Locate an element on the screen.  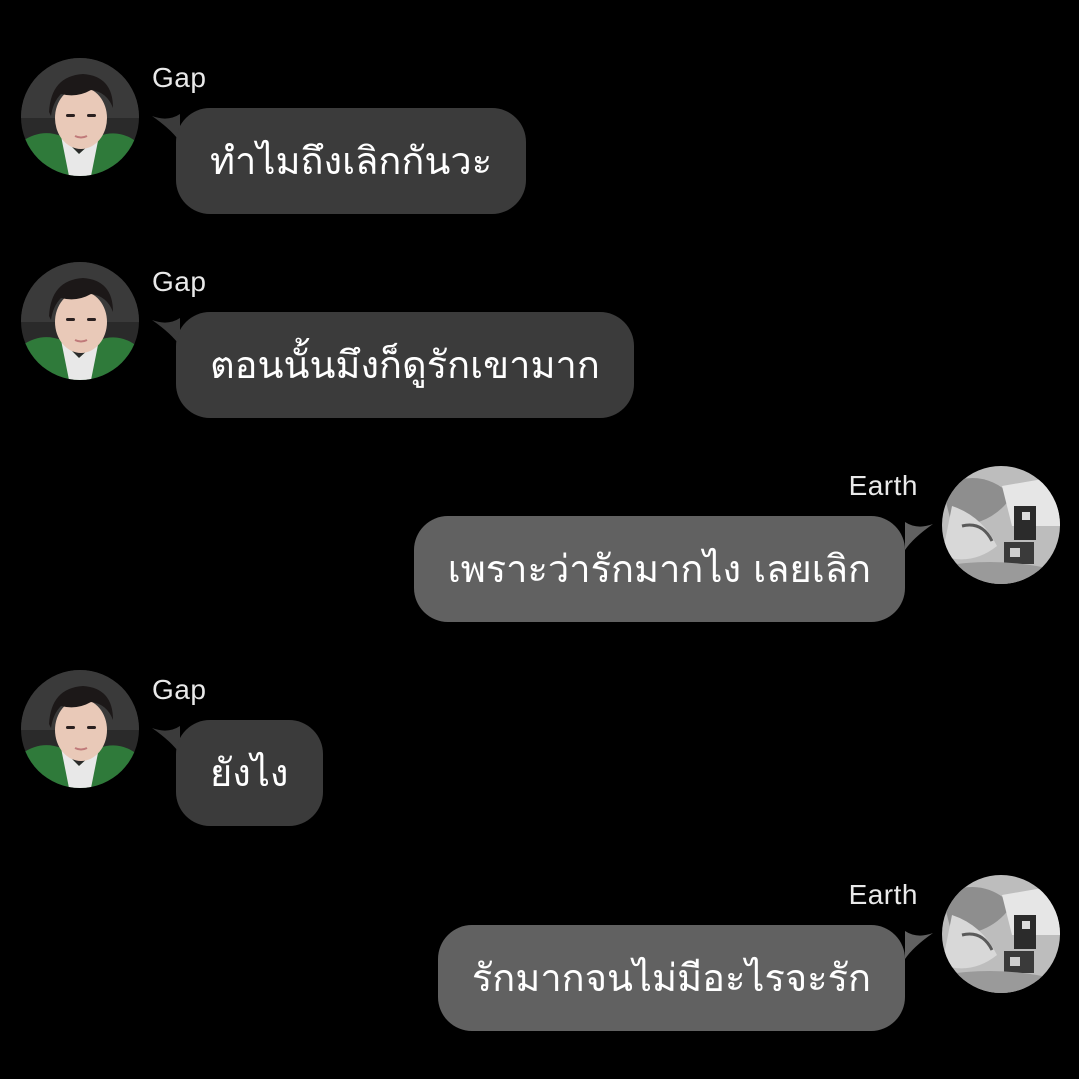
message-bubble: ยังไง is located at coordinates (249, 773).